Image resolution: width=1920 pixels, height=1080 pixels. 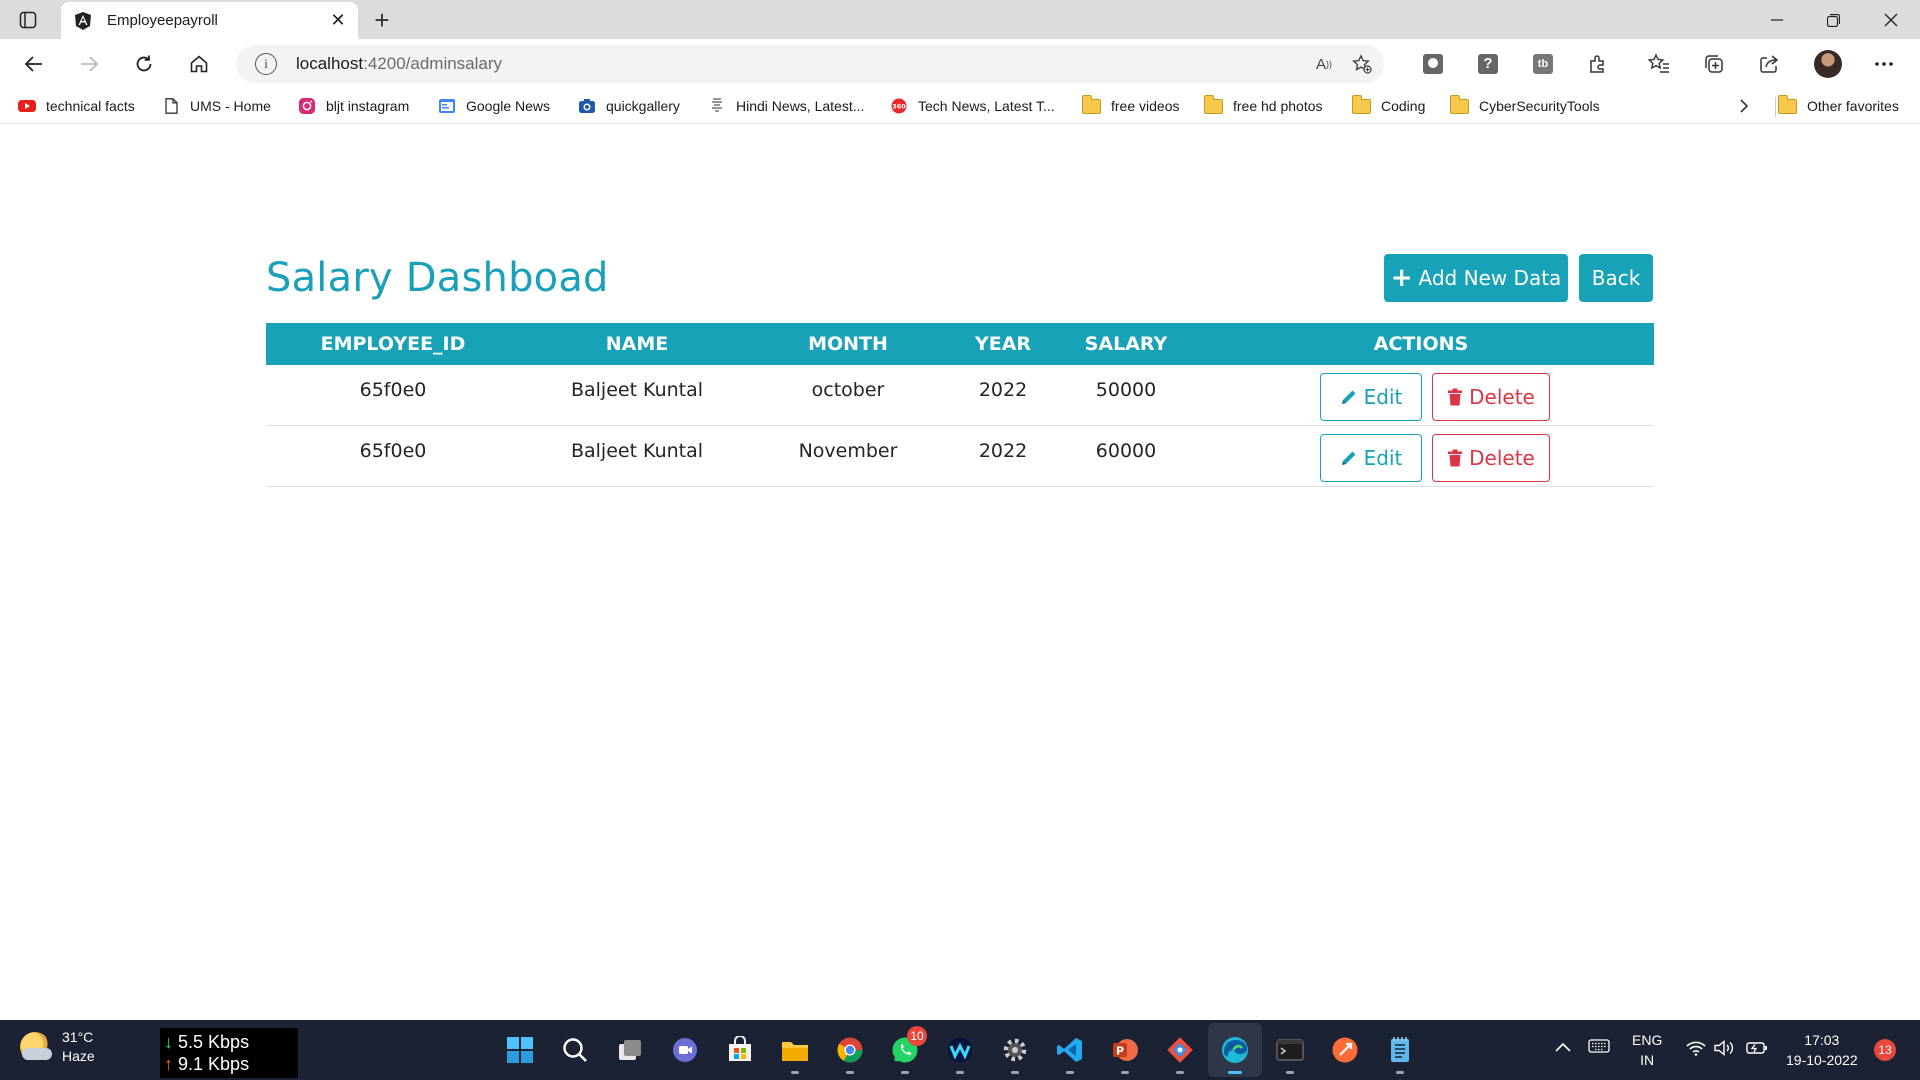 What do you see at coordinates (740, 1050) in the screenshot?
I see `microsoft-store-icon` at bounding box center [740, 1050].